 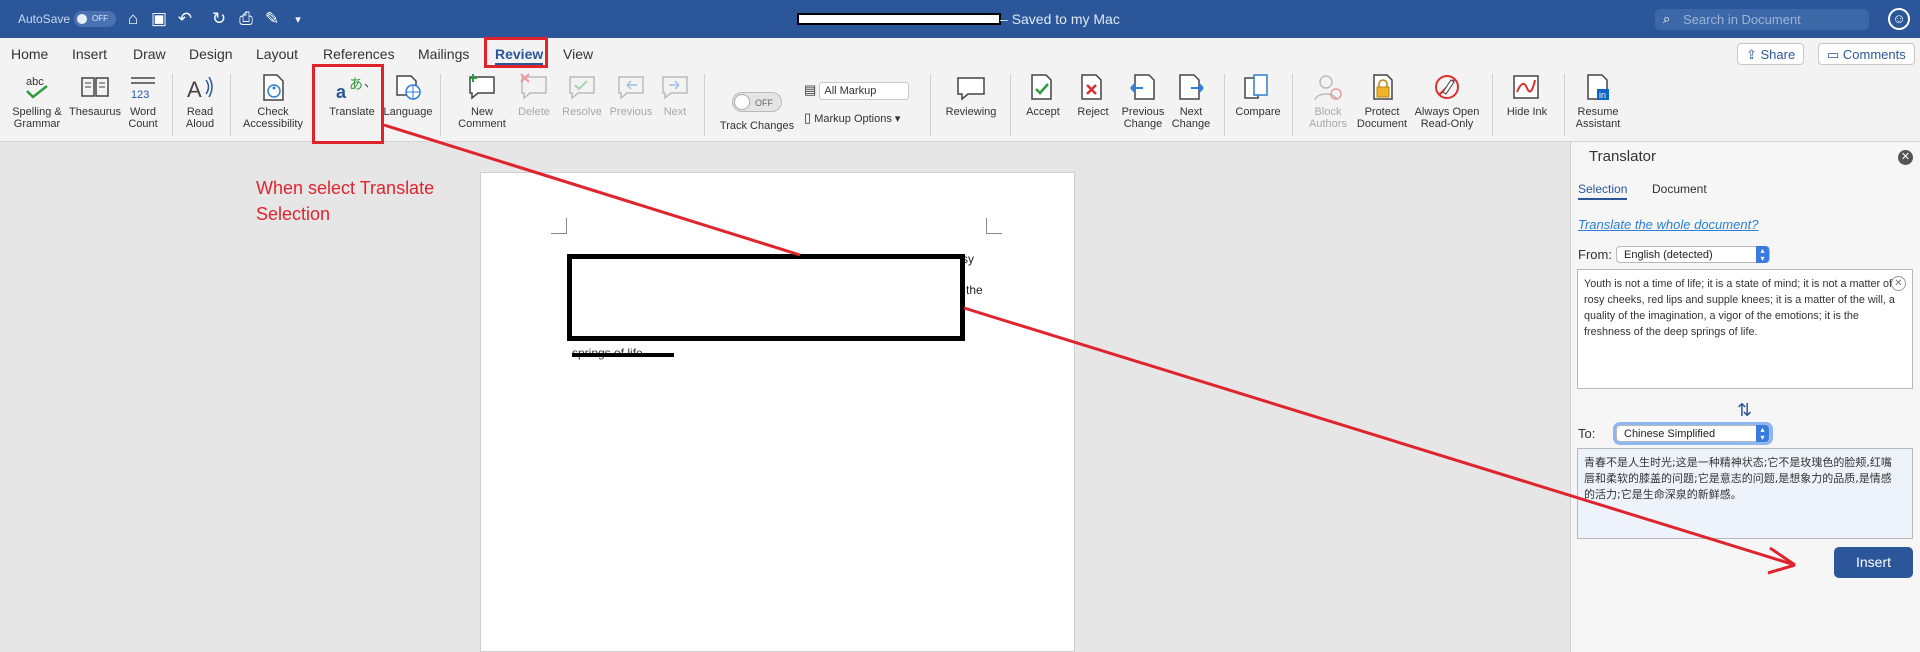 What do you see at coordinates (675, 112) in the screenshot?
I see `next-label: Next` at bounding box center [675, 112].